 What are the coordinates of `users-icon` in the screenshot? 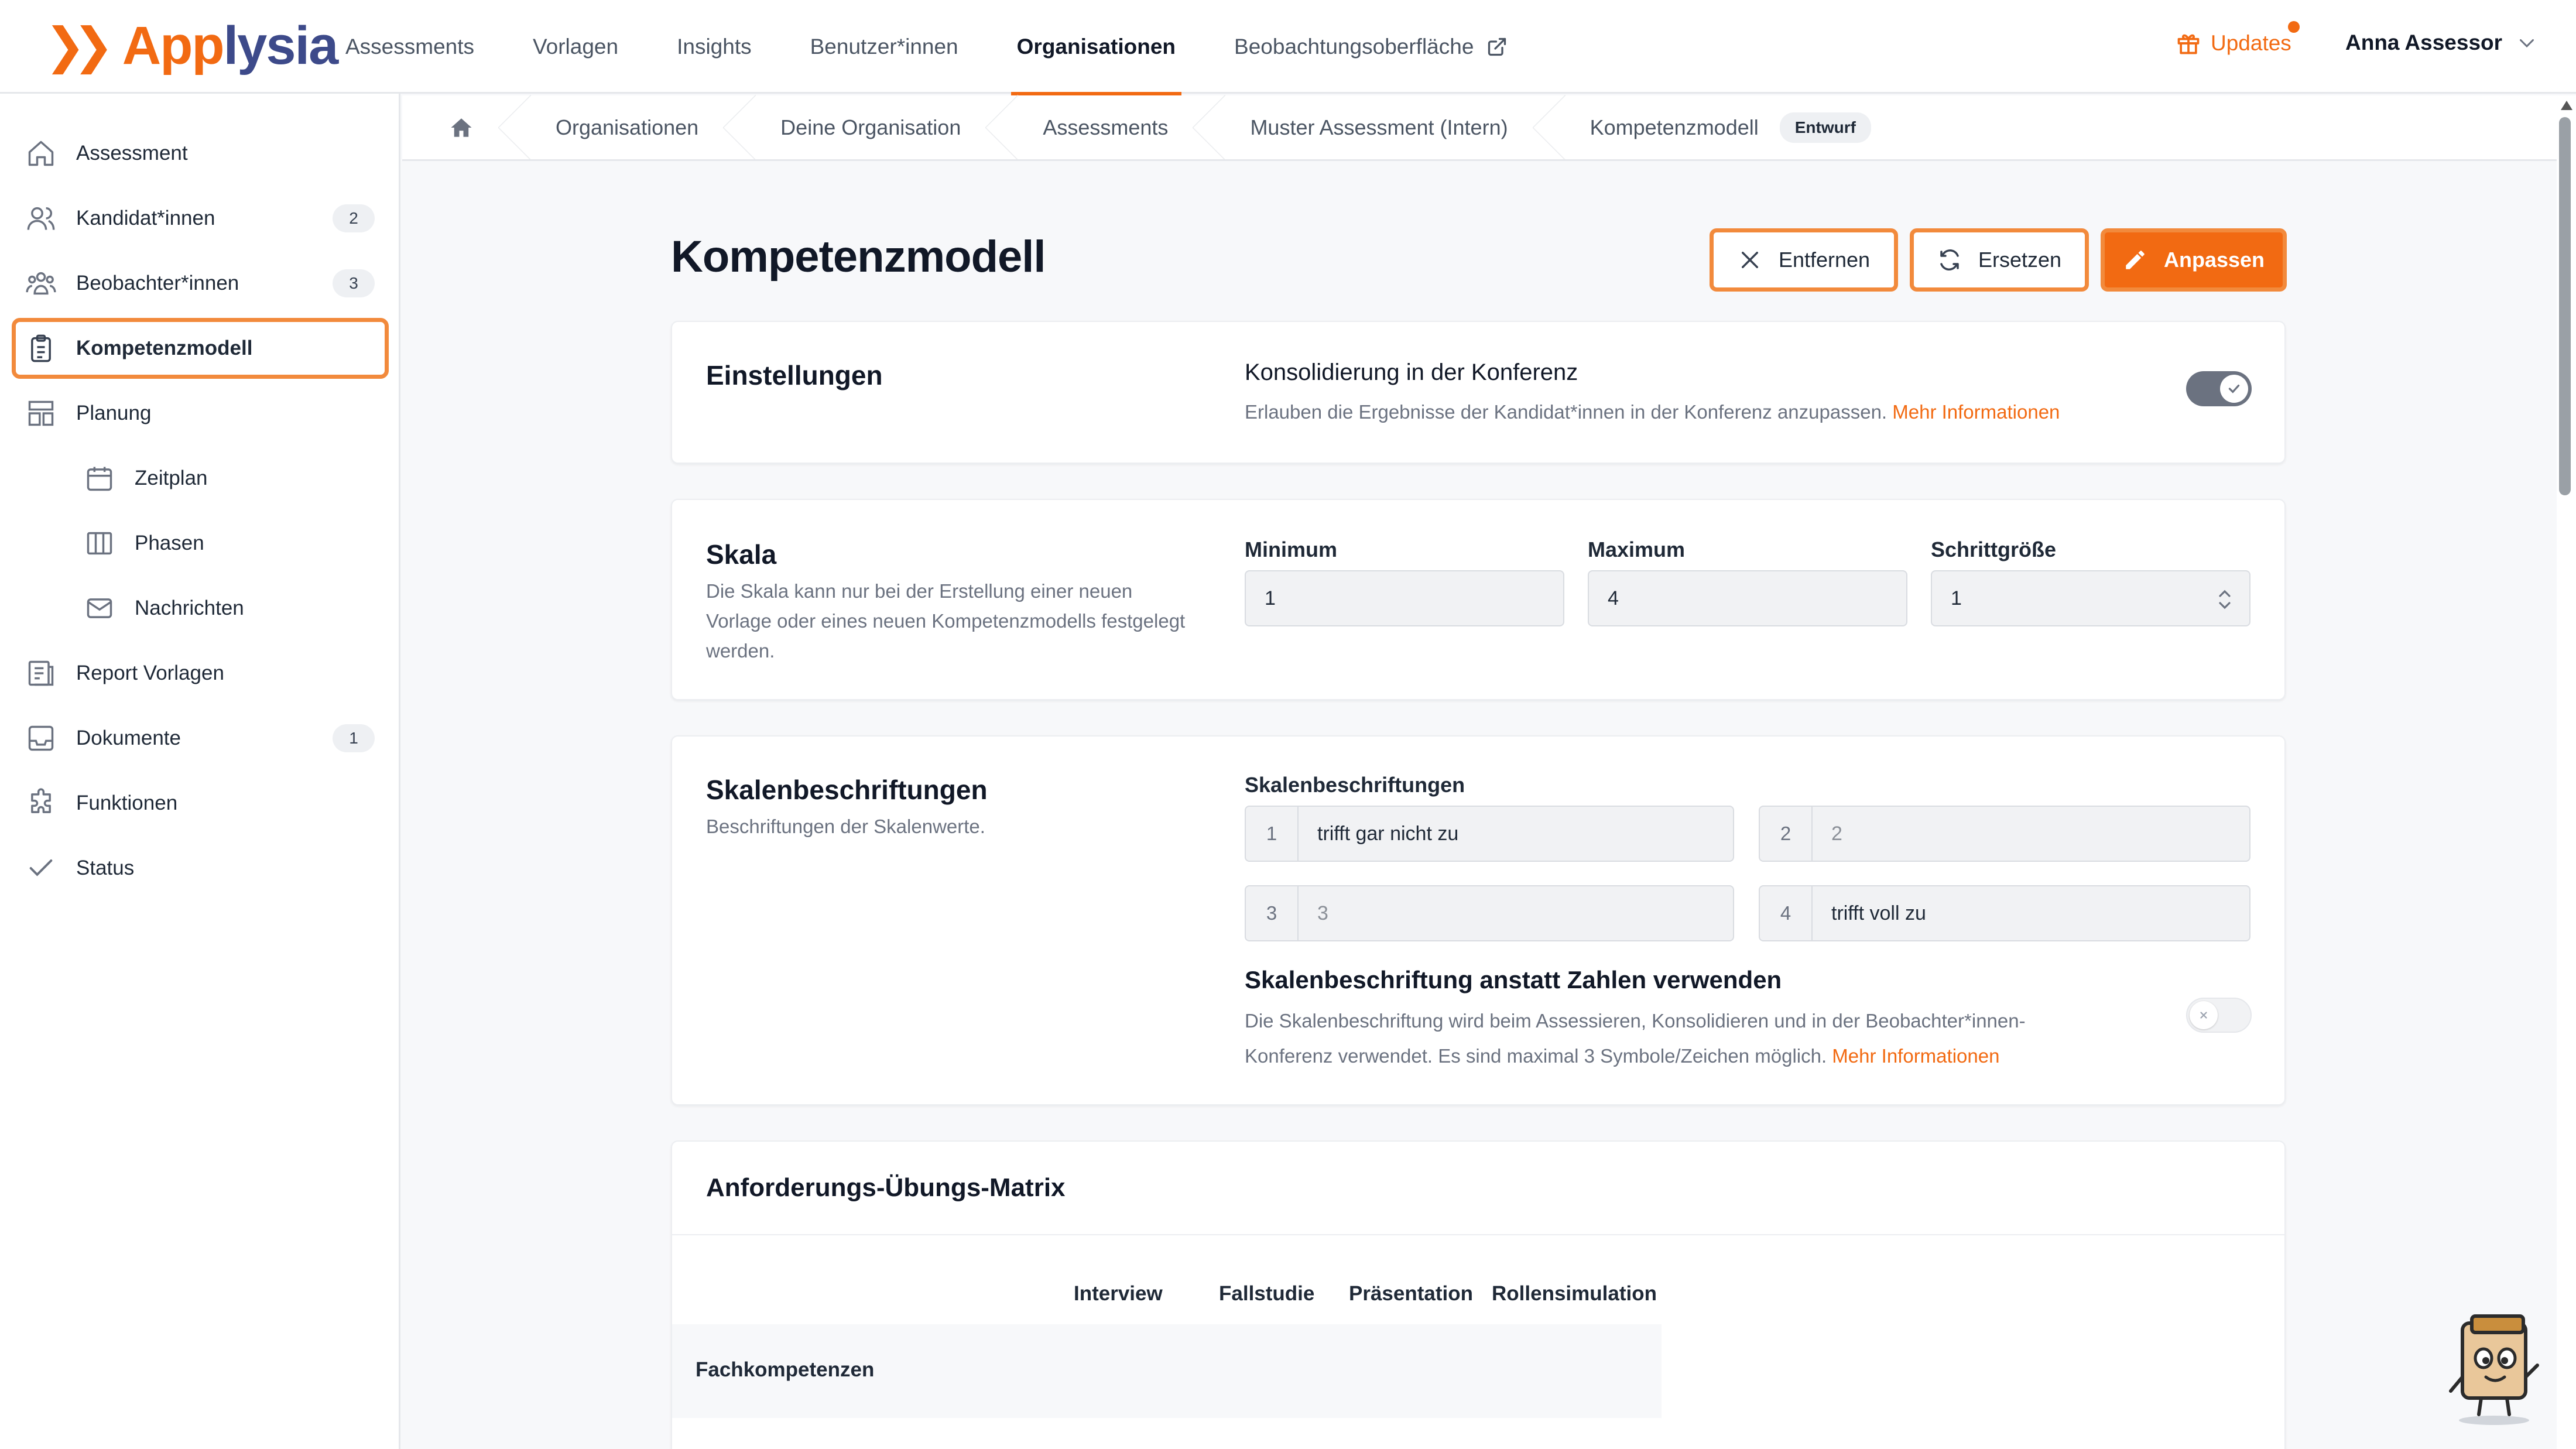 It's located at (41, 218).